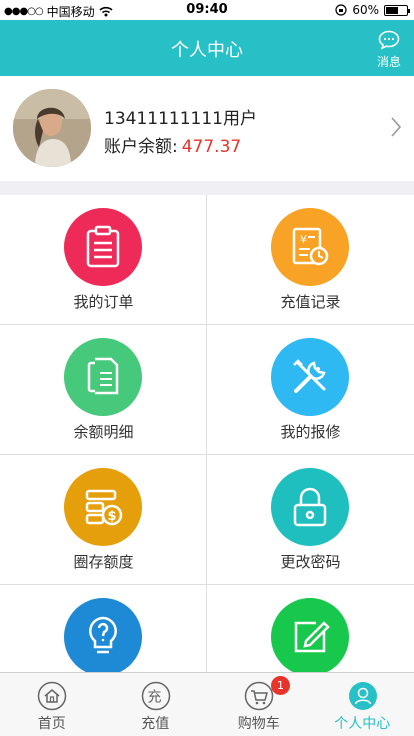 The width and height of the screenshot is (414, 736). Describe the element at coordinates (310, 247) in the screenshot. I see `recharge-record-icon: ¥` at that location.